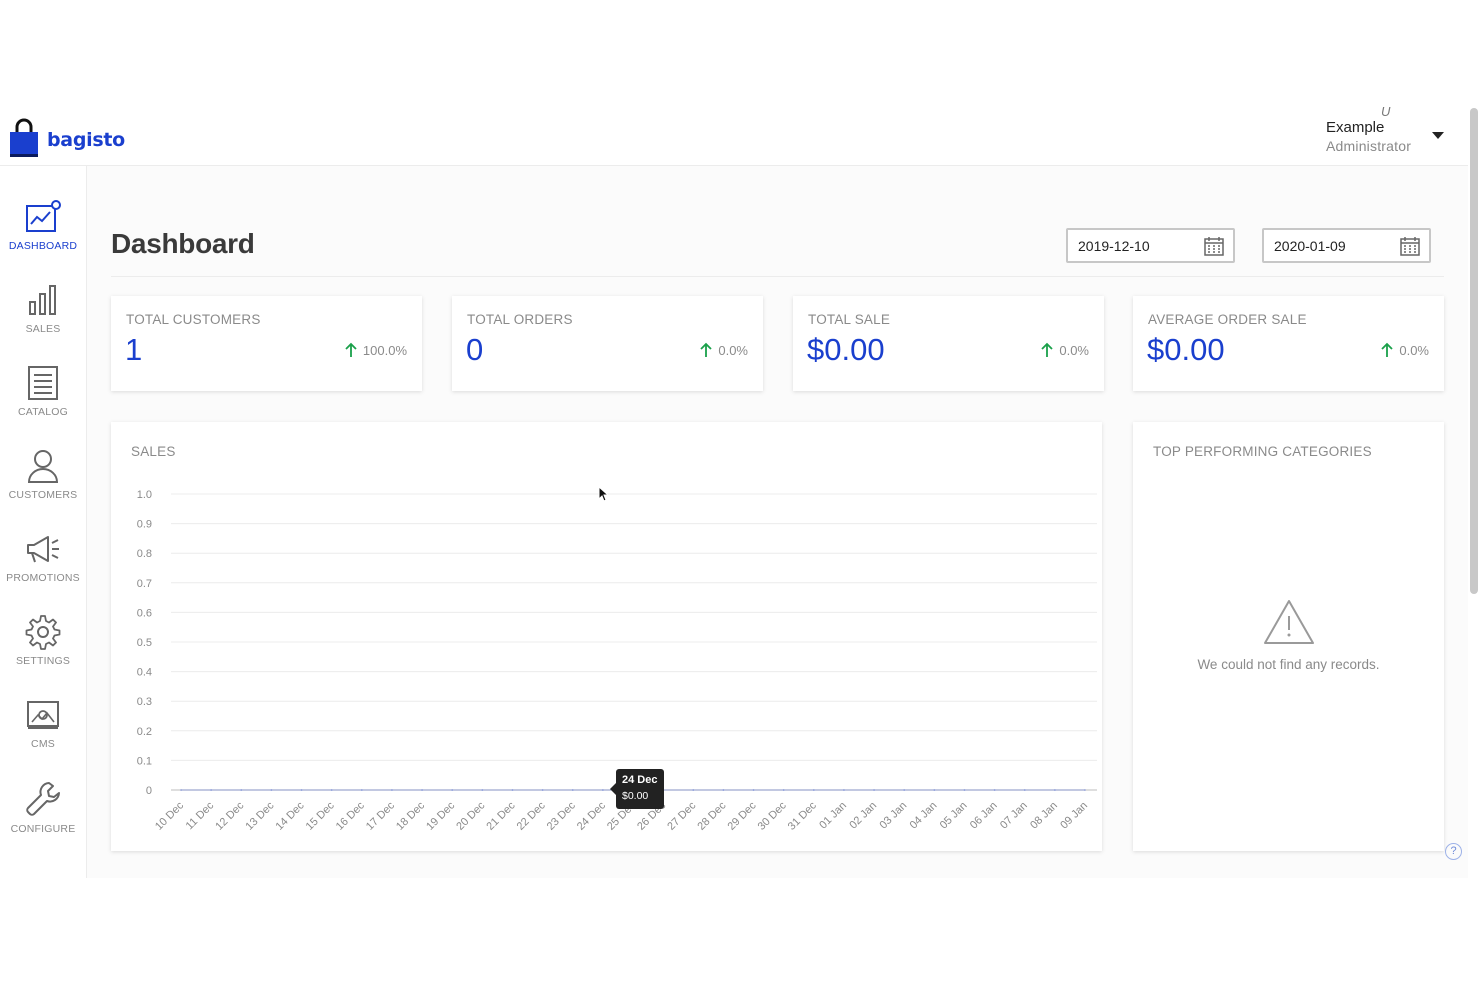  Describe the element at coordinates (531, 815) in the screenshot. I see `x-tick-label: 22 Dec` at that location.